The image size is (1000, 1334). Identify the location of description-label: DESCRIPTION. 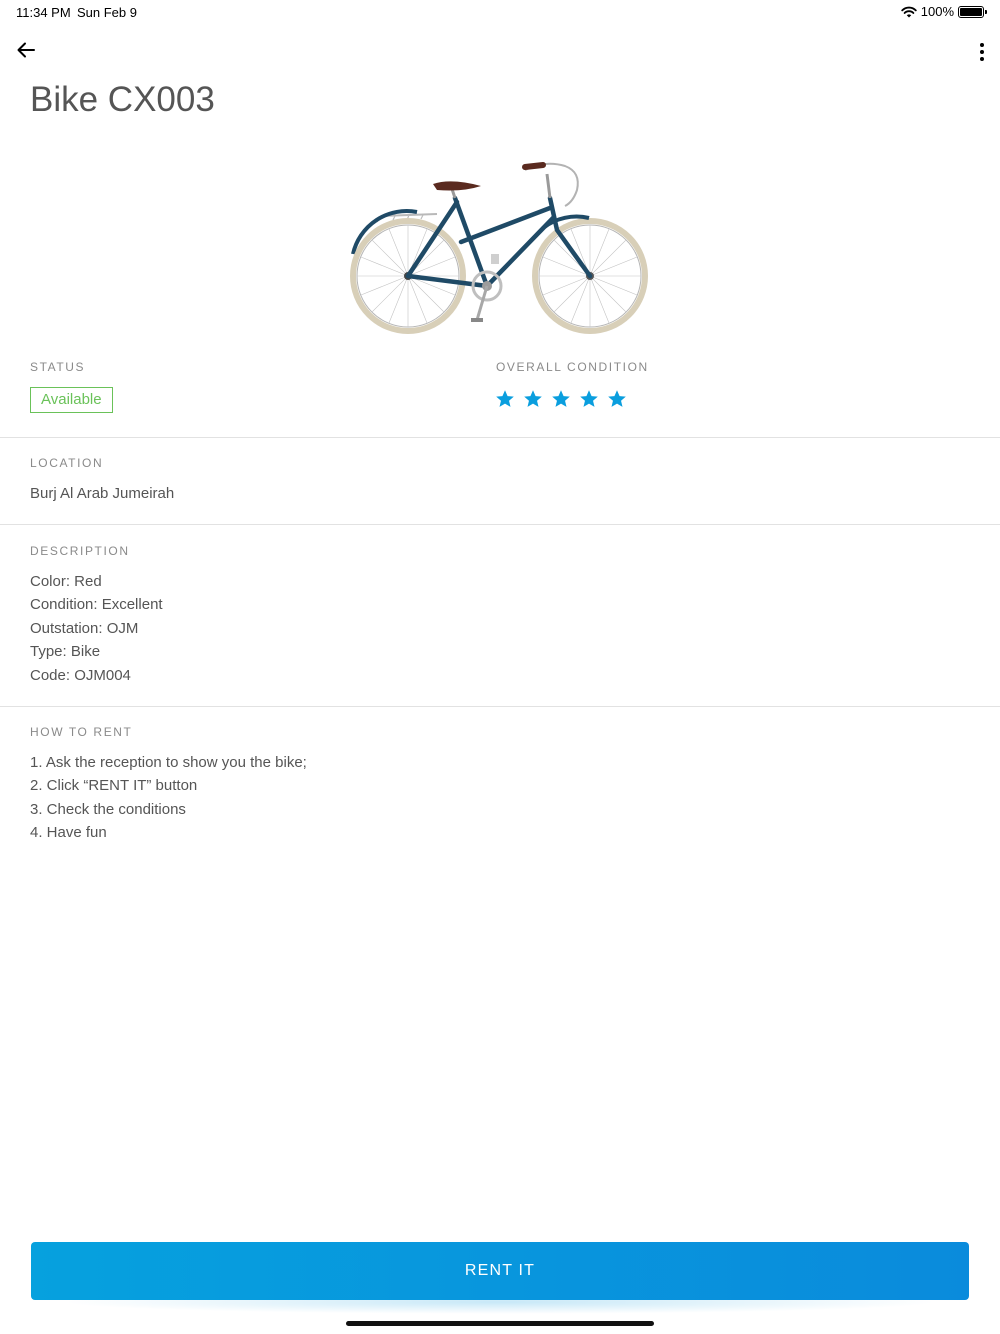
(80, 551).